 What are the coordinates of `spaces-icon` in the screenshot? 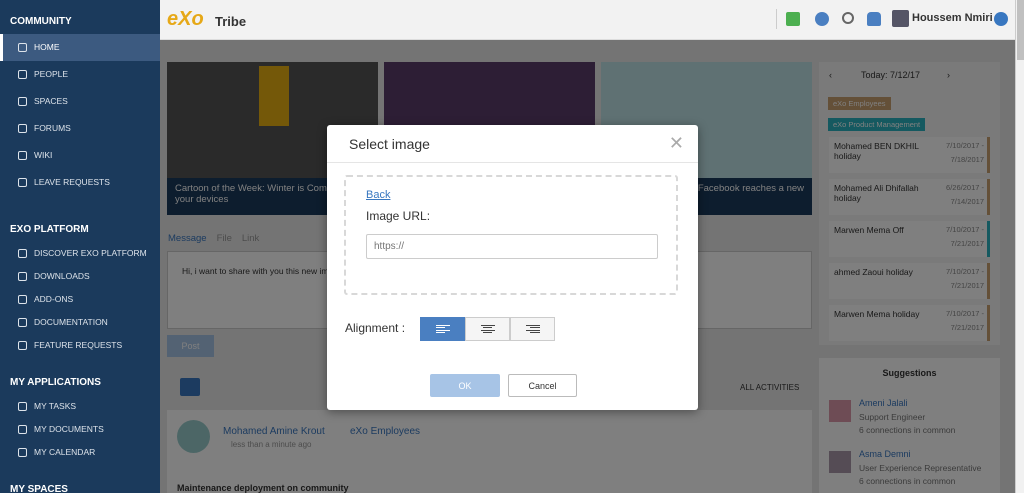 It's located at (22, 101).